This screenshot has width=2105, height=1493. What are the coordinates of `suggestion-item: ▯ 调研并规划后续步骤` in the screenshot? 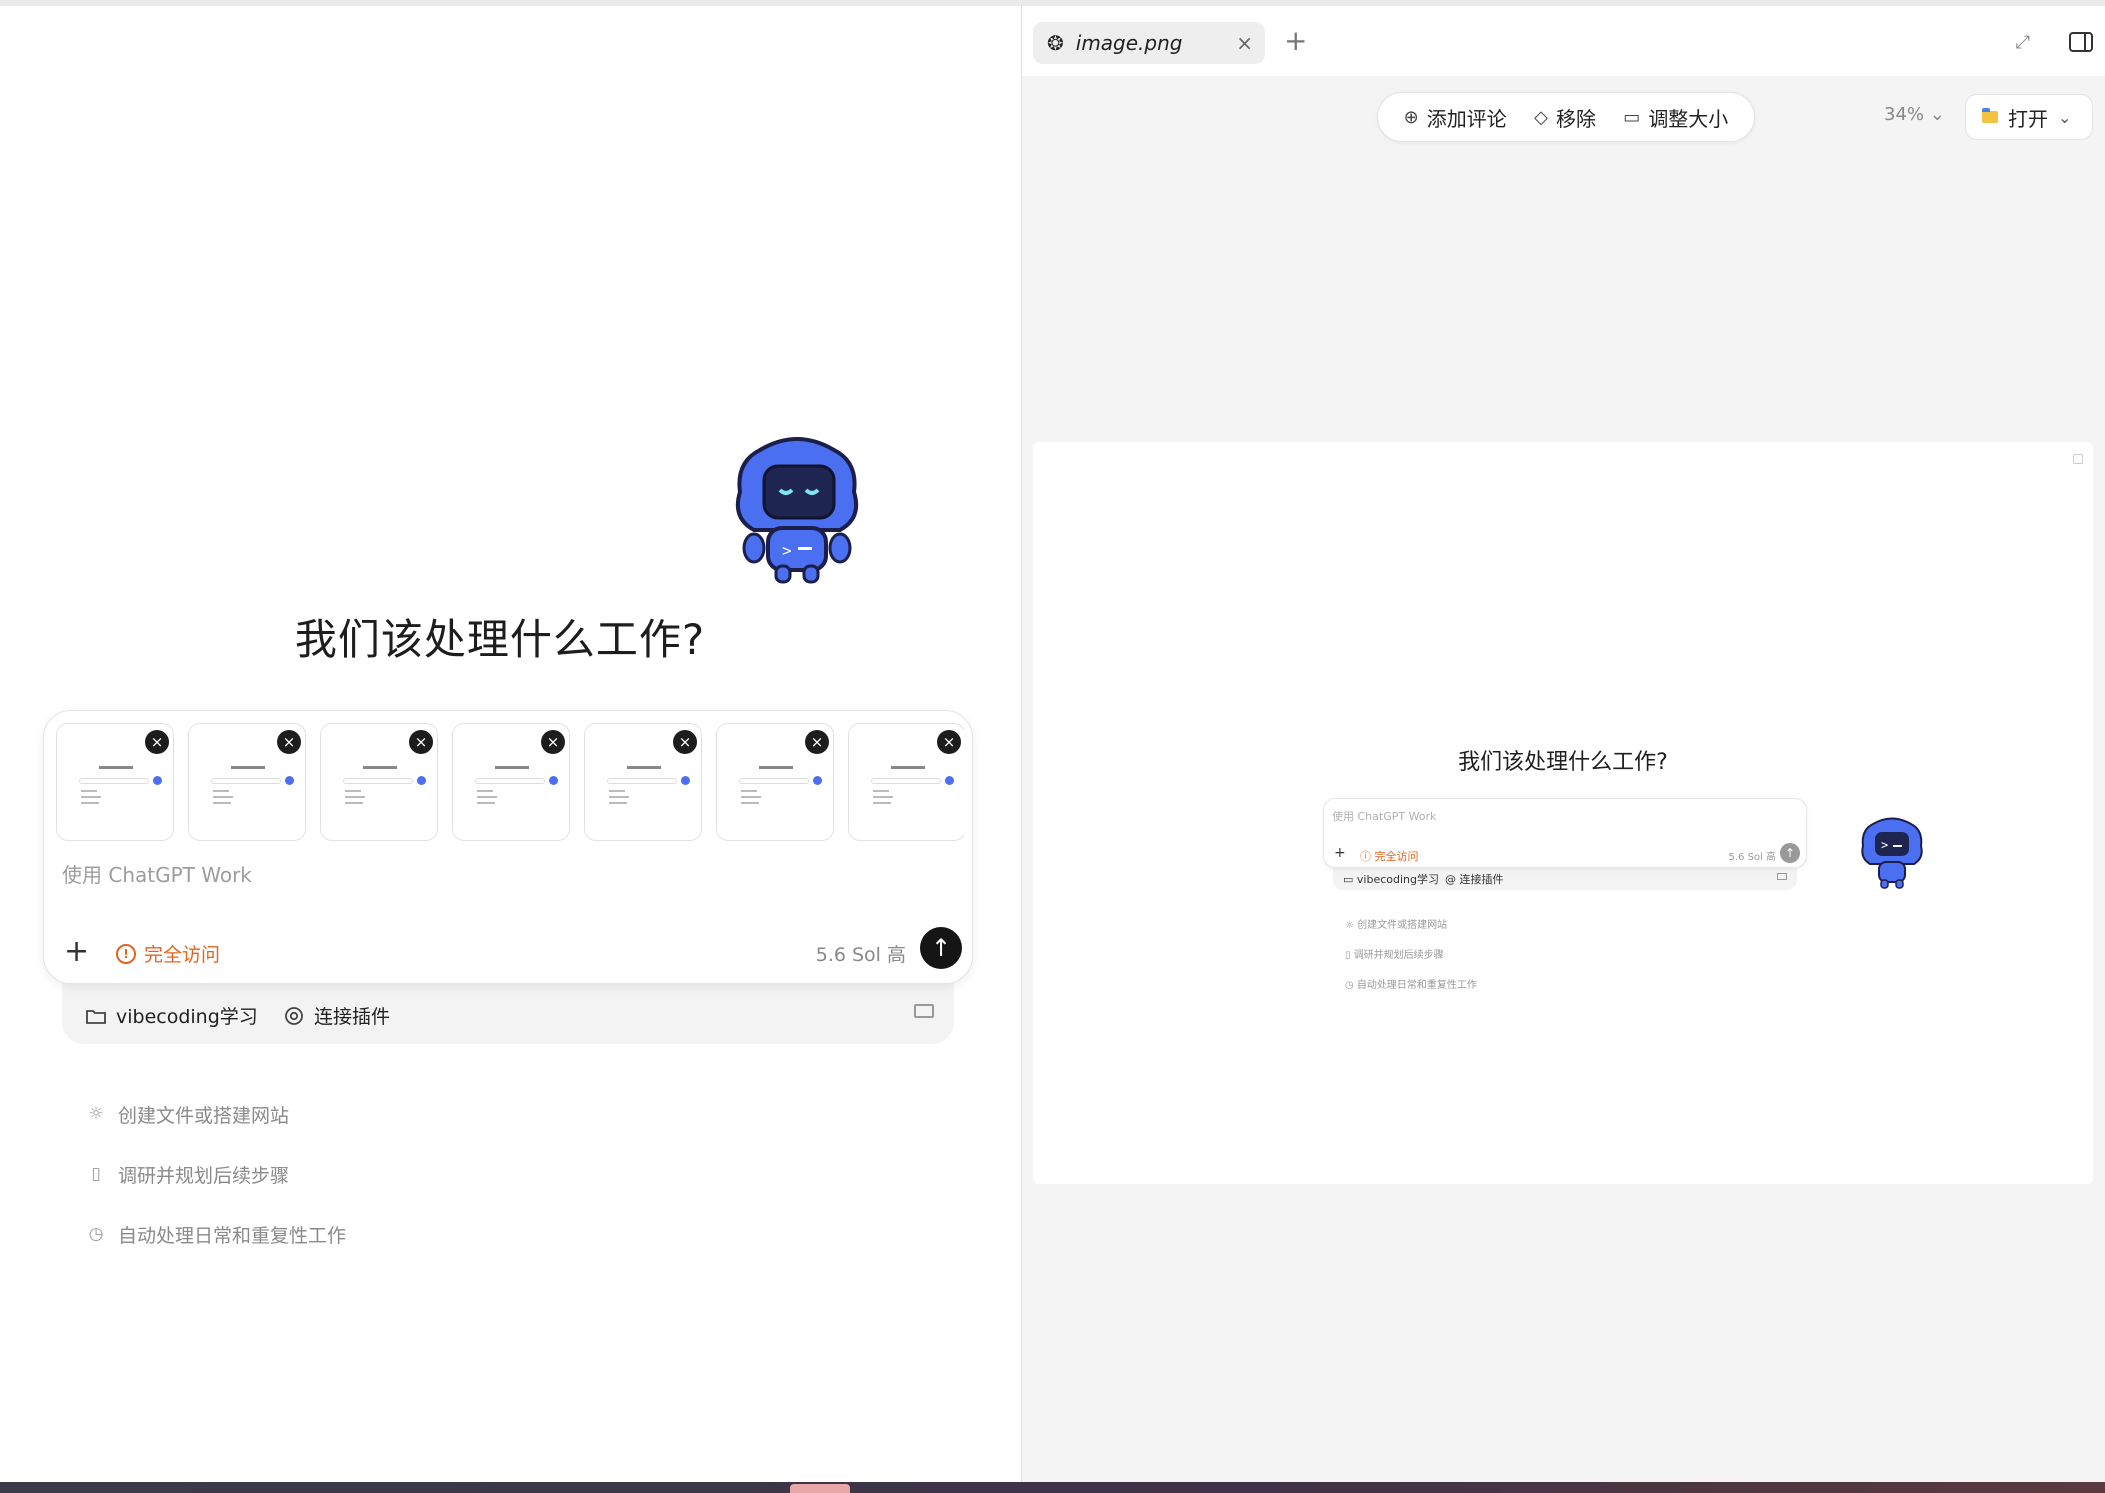 It's located at (216, 1174).